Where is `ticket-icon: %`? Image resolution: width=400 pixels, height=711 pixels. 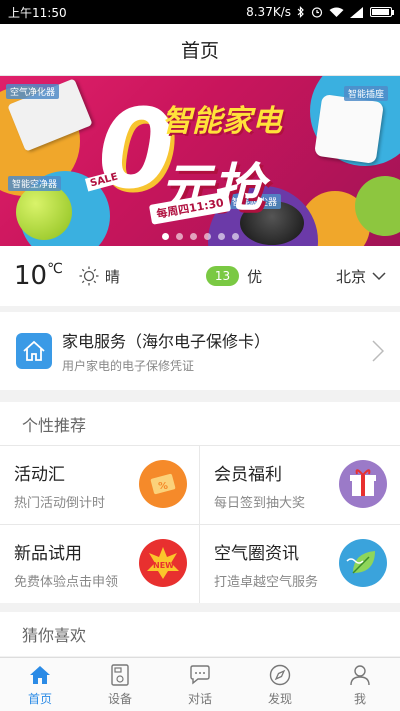 ticket-icon: % is located at coordinates (163, 484).